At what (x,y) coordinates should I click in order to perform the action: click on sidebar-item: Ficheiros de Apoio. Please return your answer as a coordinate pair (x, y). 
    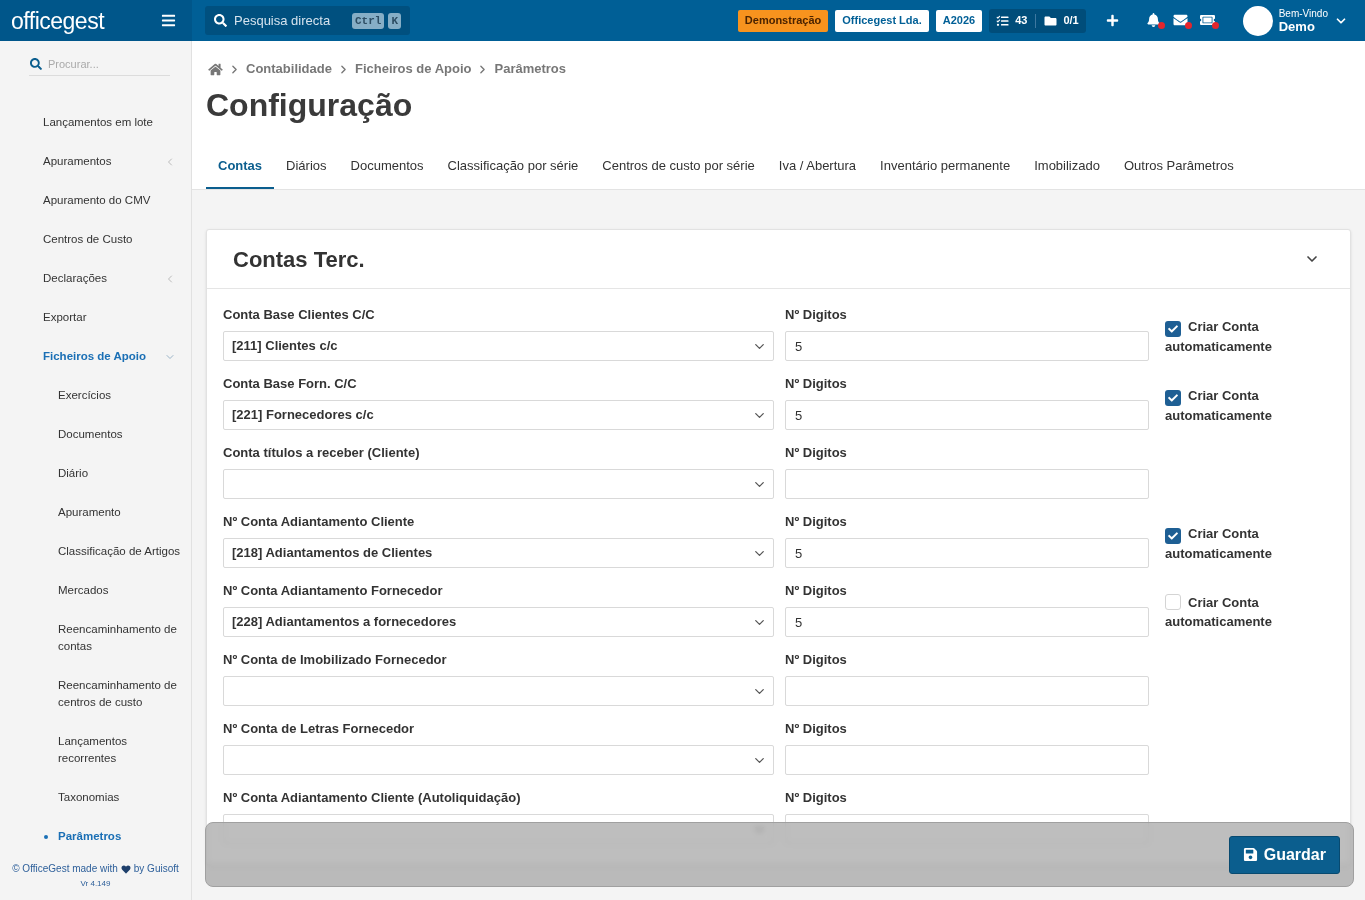
    Looking at the image, I should click on (95, 356).